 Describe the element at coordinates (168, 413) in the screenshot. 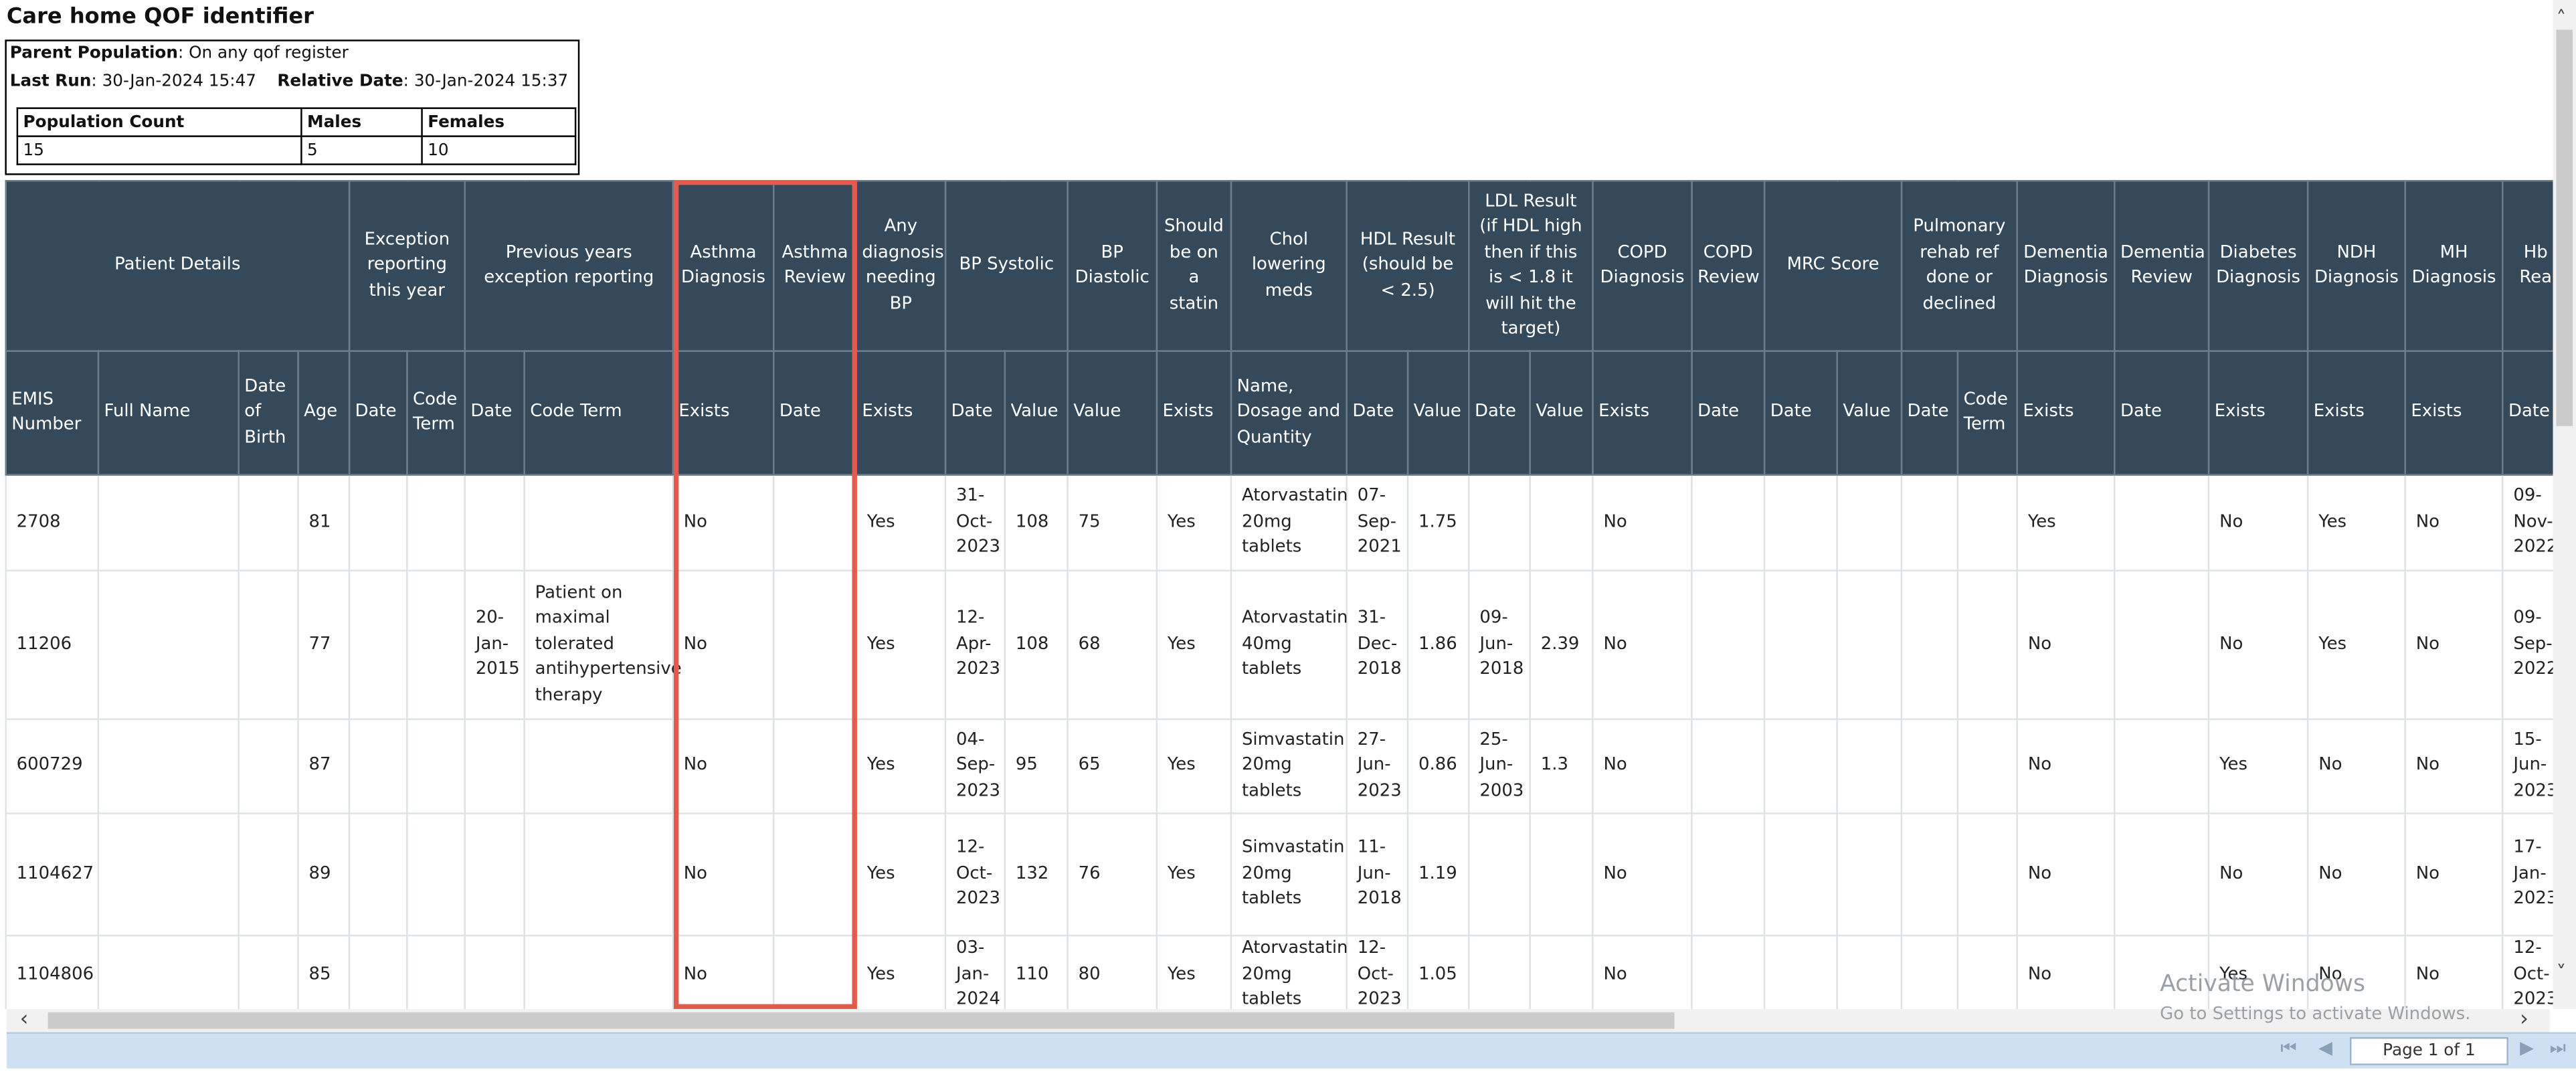

I see `column-header: Full Name` at that location.